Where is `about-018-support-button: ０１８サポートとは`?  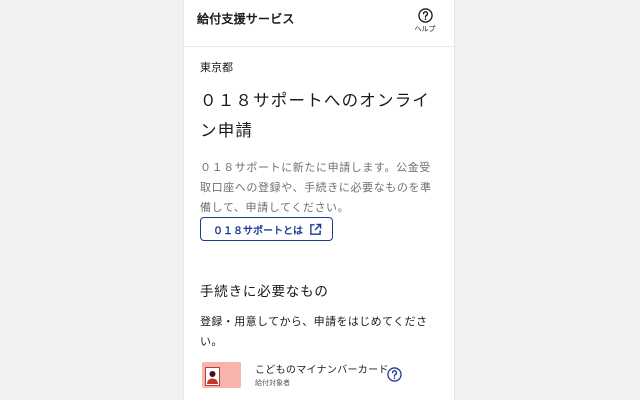 about-018-support-button: ０１８サポートとは is located at coordinates (266, 229).